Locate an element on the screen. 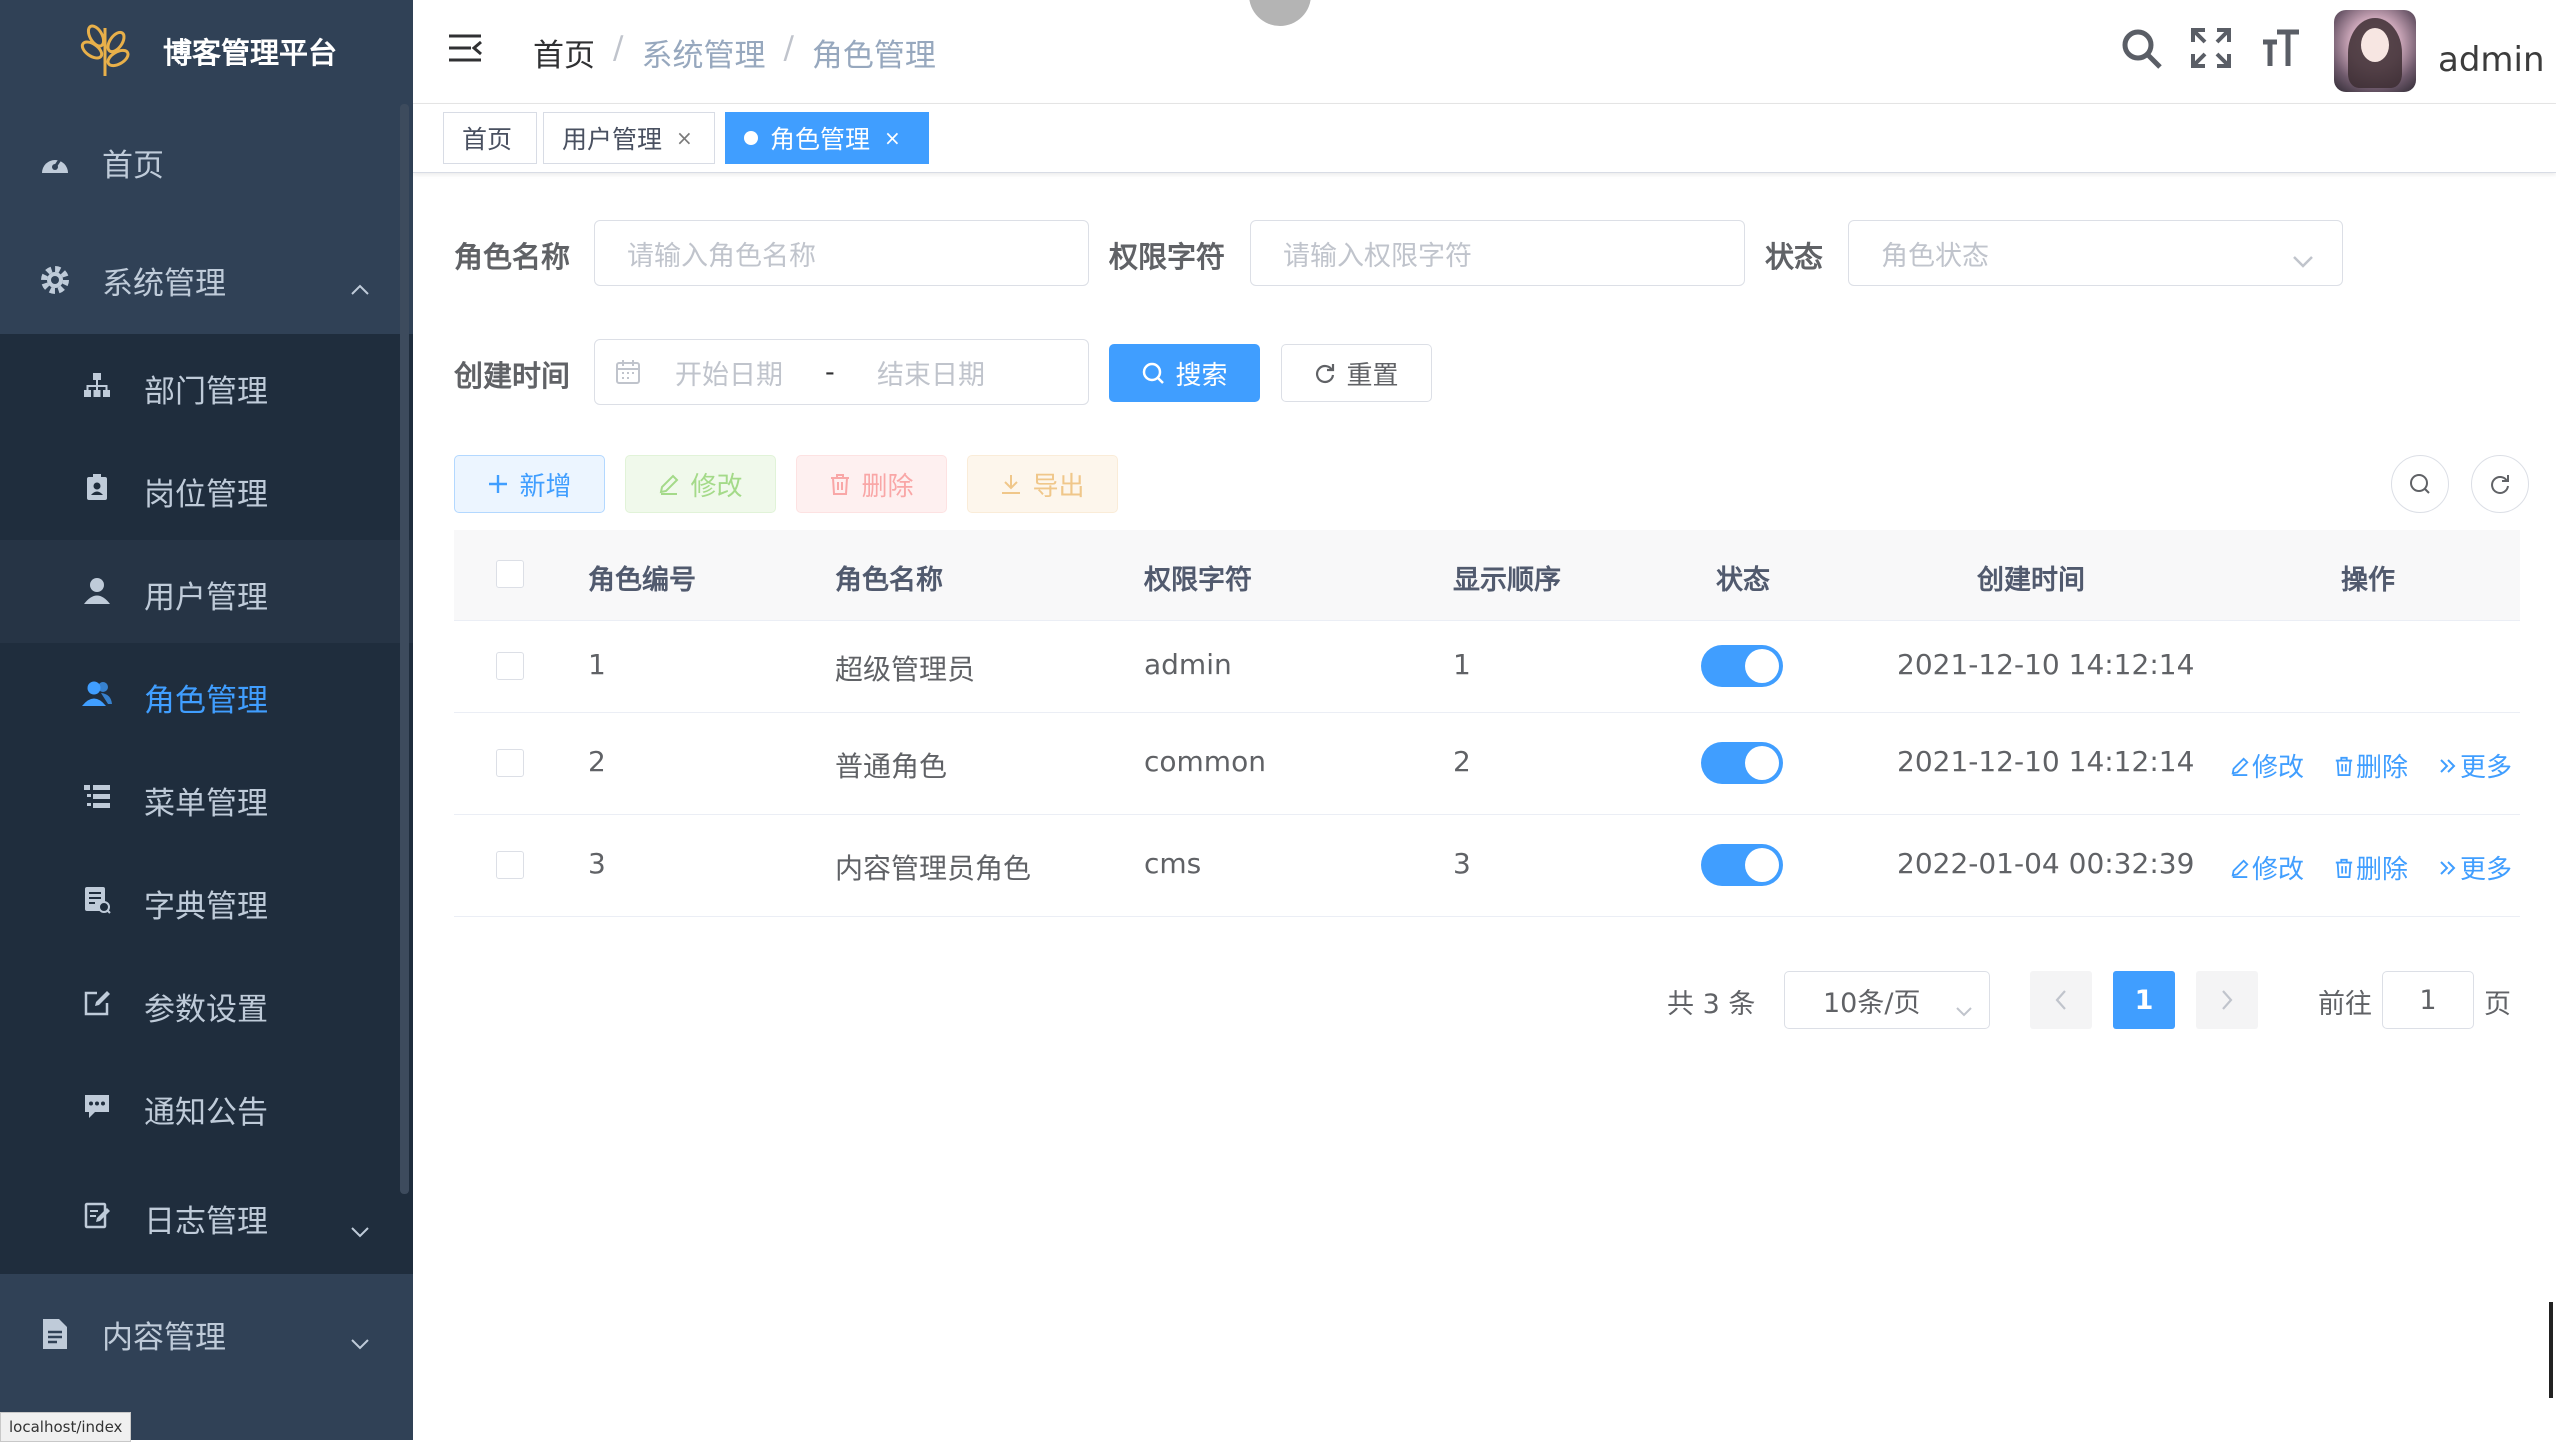 Image resolution: width=2556 pixels, height=1442 pixels. trash-icon is located at coordinates (840, 484).